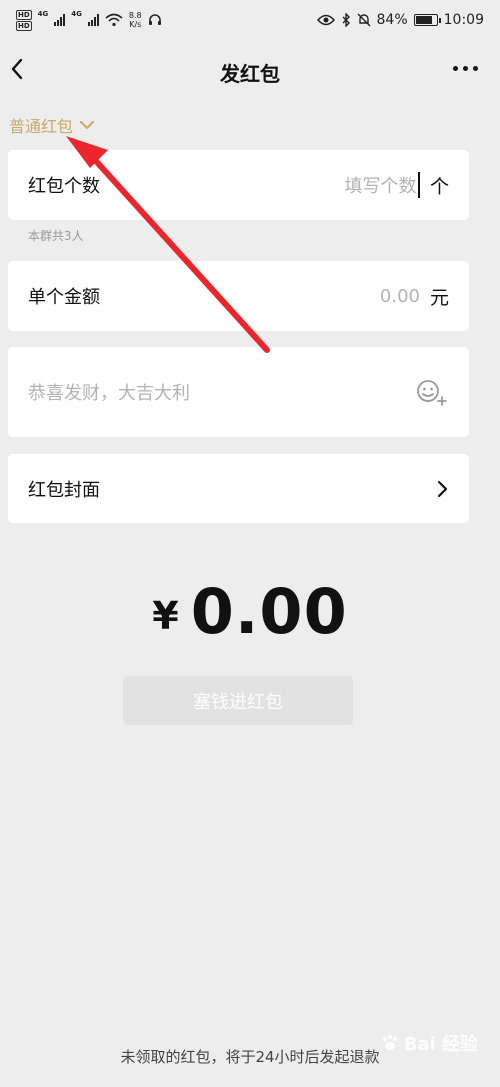  I want to click on amount-input: 0.00, so click(400, 296).